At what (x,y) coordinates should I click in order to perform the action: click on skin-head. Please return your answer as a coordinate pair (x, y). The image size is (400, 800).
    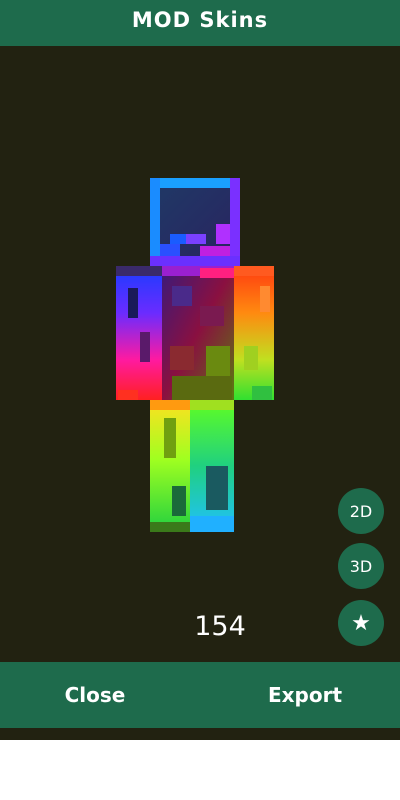
    Looking at the image, I should click on (195, 222).